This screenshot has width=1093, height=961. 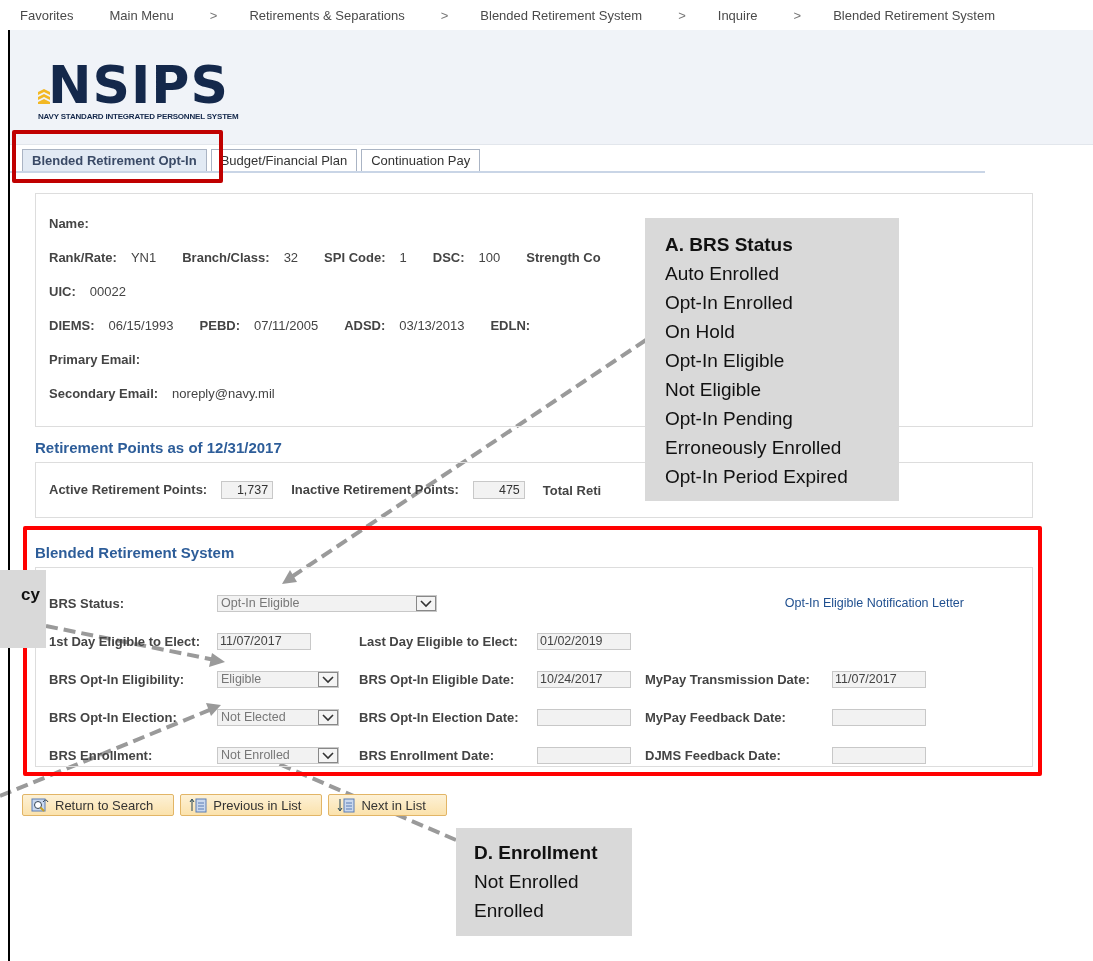 I want to click on field-value: 06/15/1993, so click(x=141, y=325).